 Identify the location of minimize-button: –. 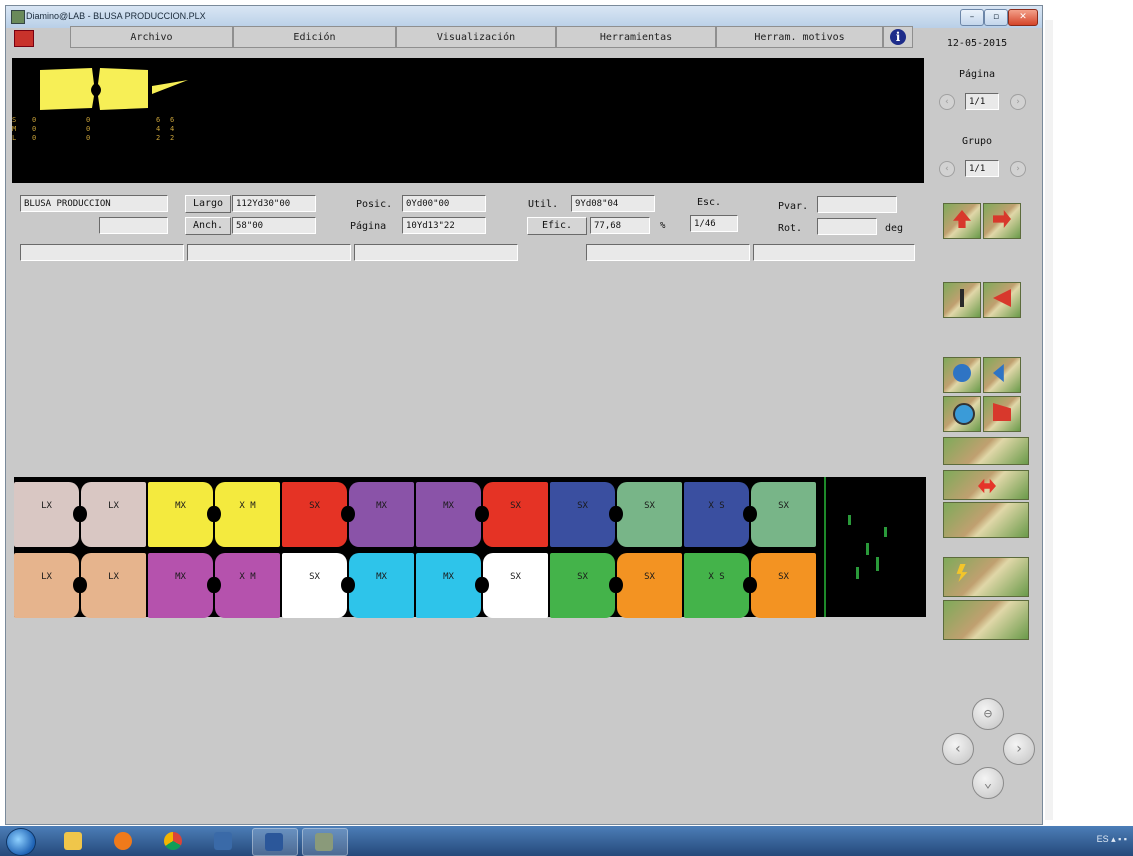
(972, 17).